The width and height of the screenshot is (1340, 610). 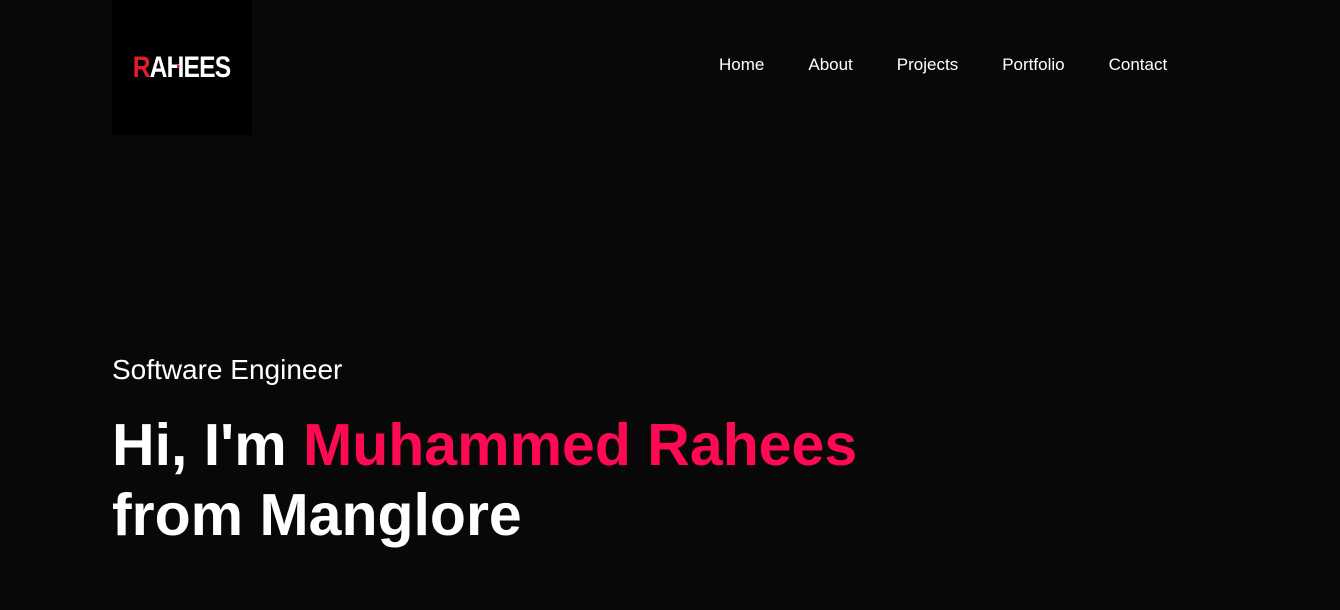 I want to click on nav-about-link: About, so click(x=830, y=65).